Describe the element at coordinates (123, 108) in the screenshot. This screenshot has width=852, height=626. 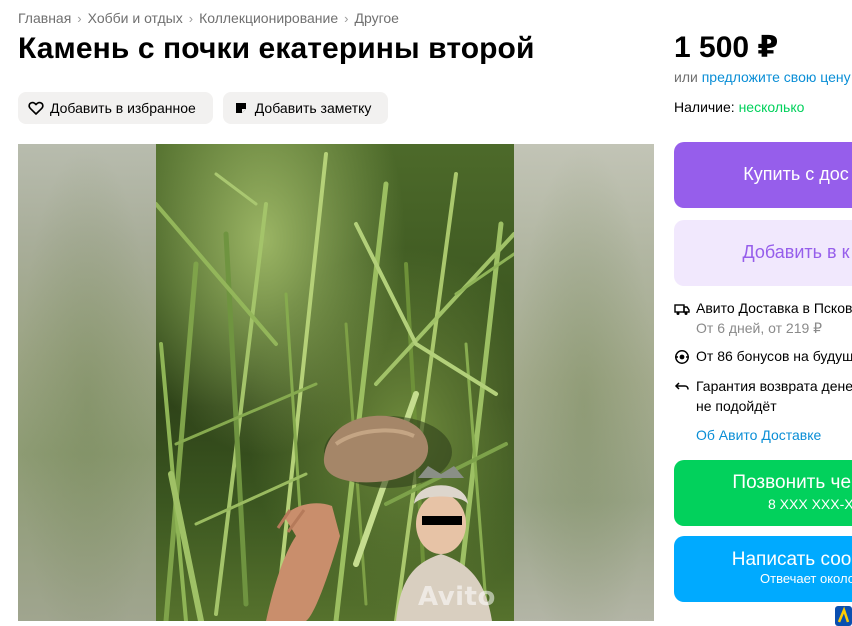
I see `add-to-favorites-label: Добавить в избранное` at that location.